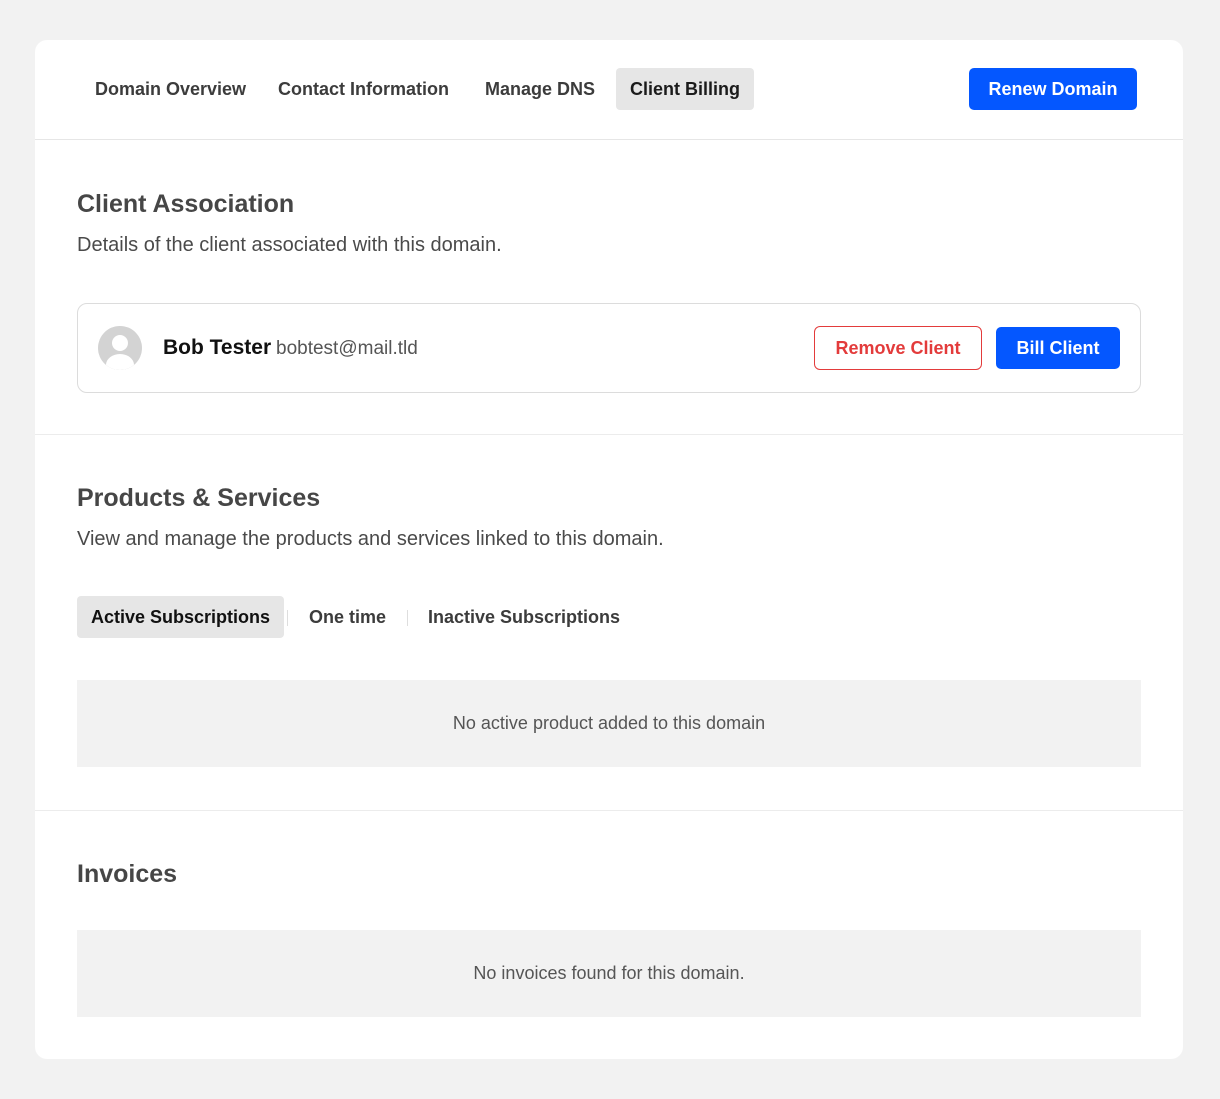 The height and width of the screenshot is (1099, 1220). What do you see at coordinates (347, 348) in the screenshot?
I see `client-email: bobtest@mail.tld` at bounding box center [347, 348].